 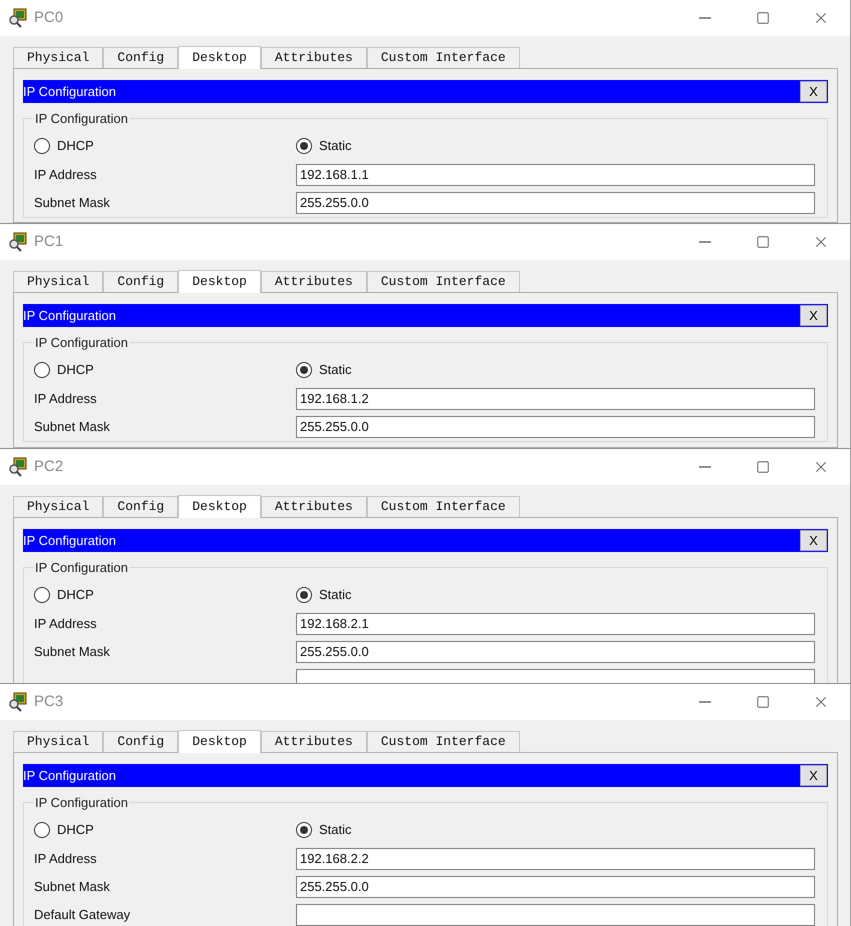 I want to click on input-field: 192.168.1.2, so click(x=555, y=399).